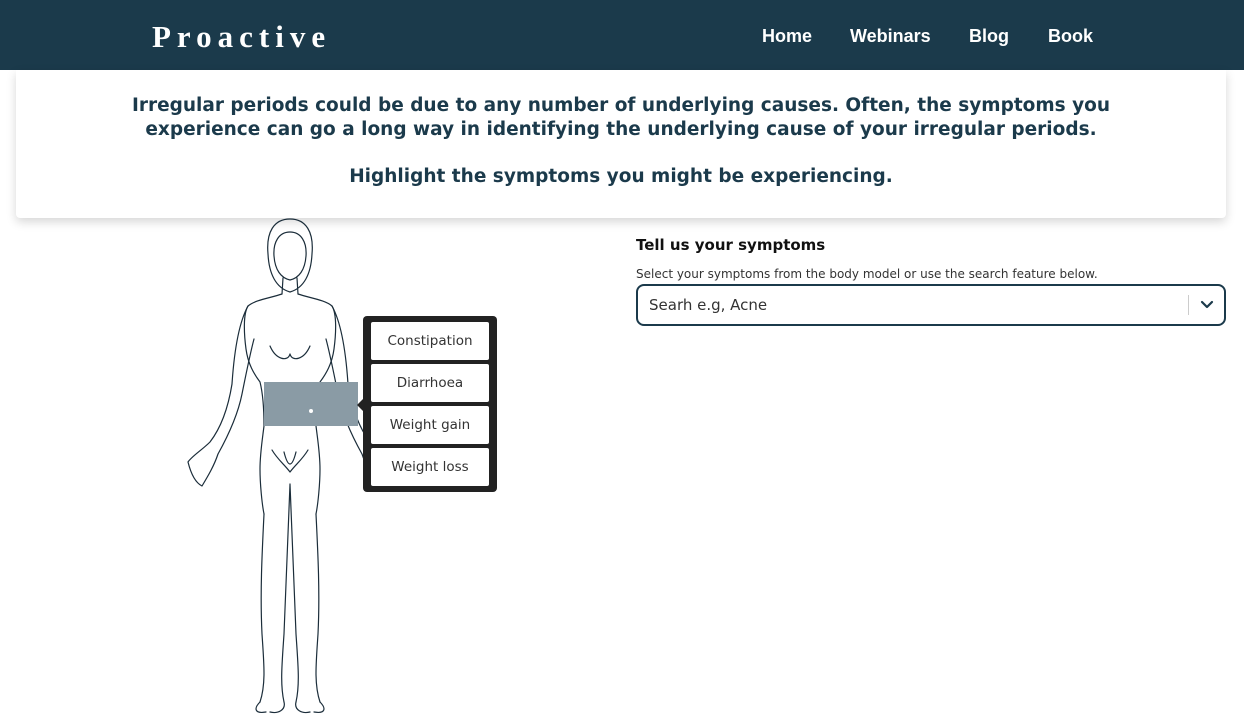 This screenshot has height=720, width=1244. What do you see at coordinates (622, 35) in the screenshot?
I see `top-navbar: Proactive Home Webinars Blog Book` at bounding box center [622, 35].